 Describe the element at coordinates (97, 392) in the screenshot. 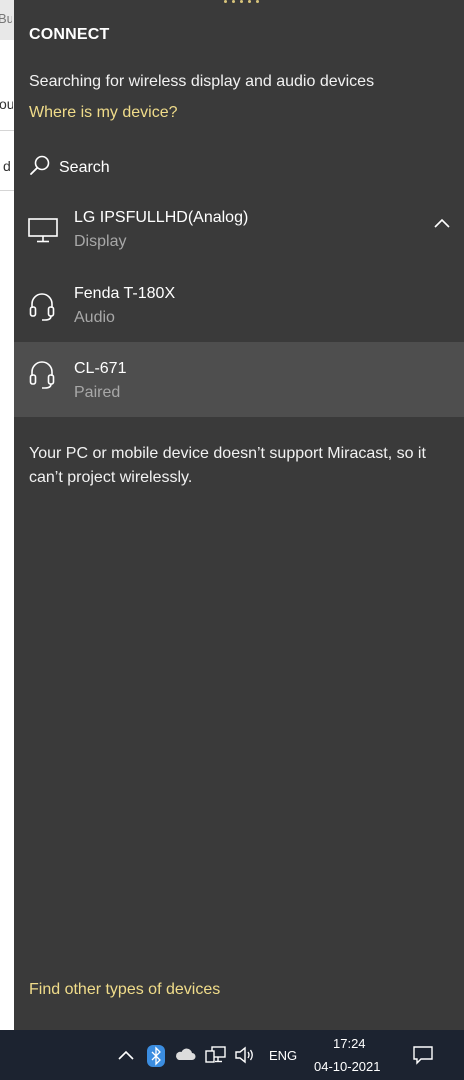

I see `device-status: Paired` at that location.